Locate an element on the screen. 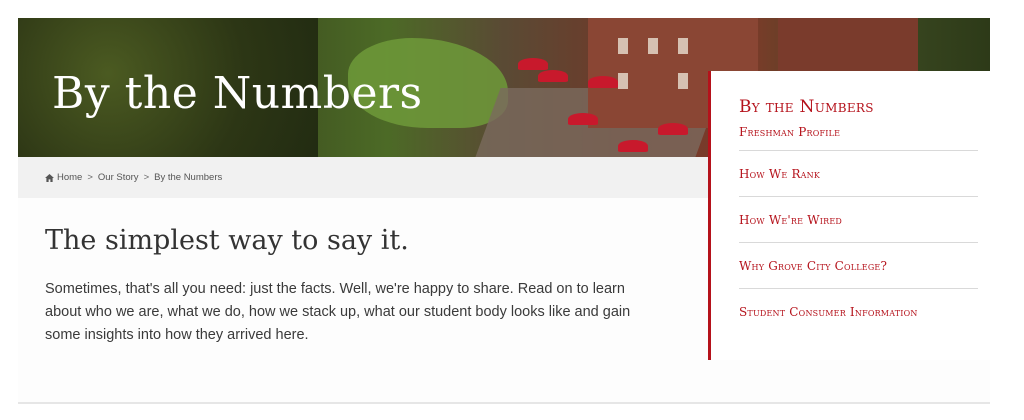  breadcrumb: Home > Our Story > By the Numbers is located at coordinates (363, 177).